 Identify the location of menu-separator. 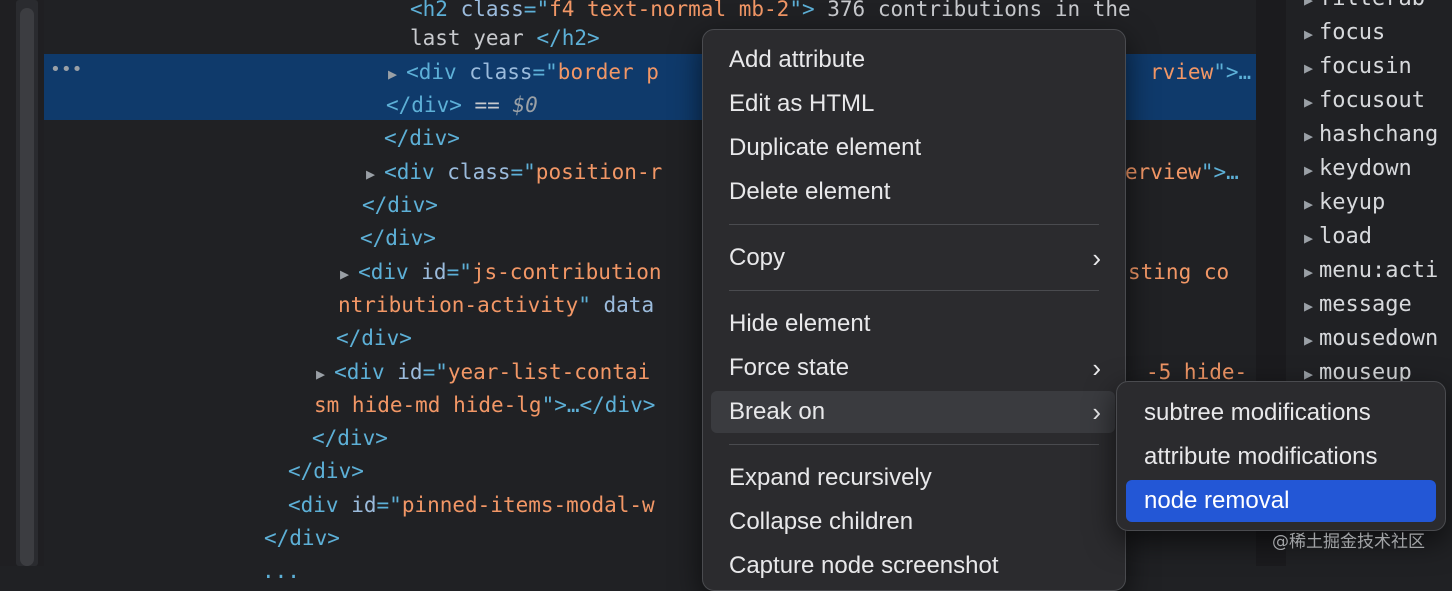
(914, 444).